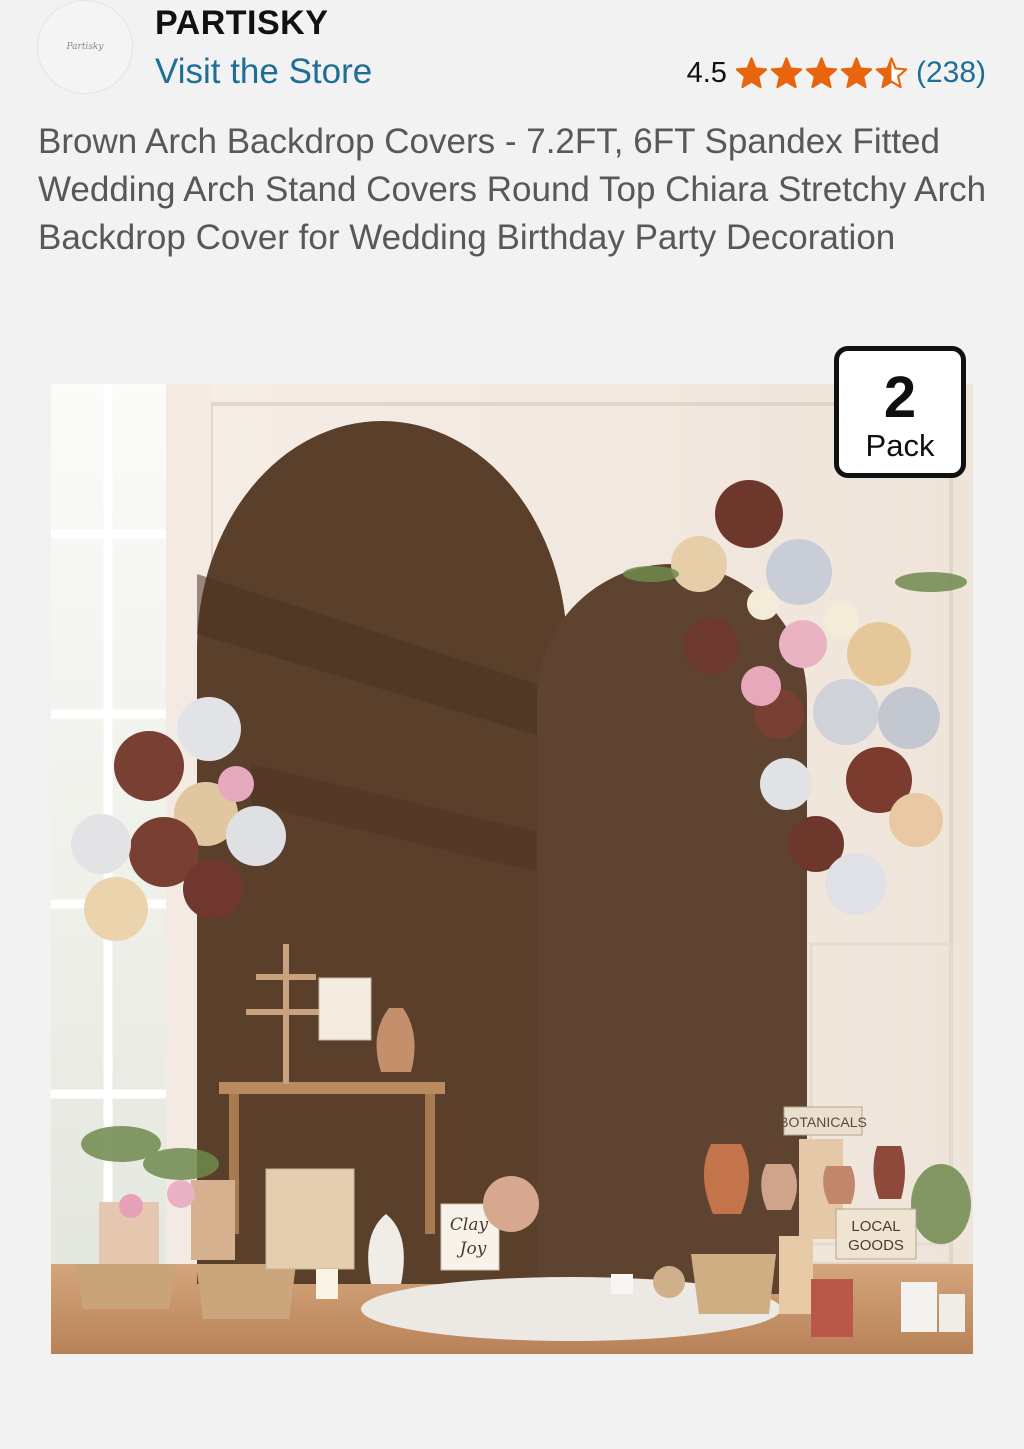 The image size is (1024, 1449). I want to click on star-half-icon, so click(891, 73).